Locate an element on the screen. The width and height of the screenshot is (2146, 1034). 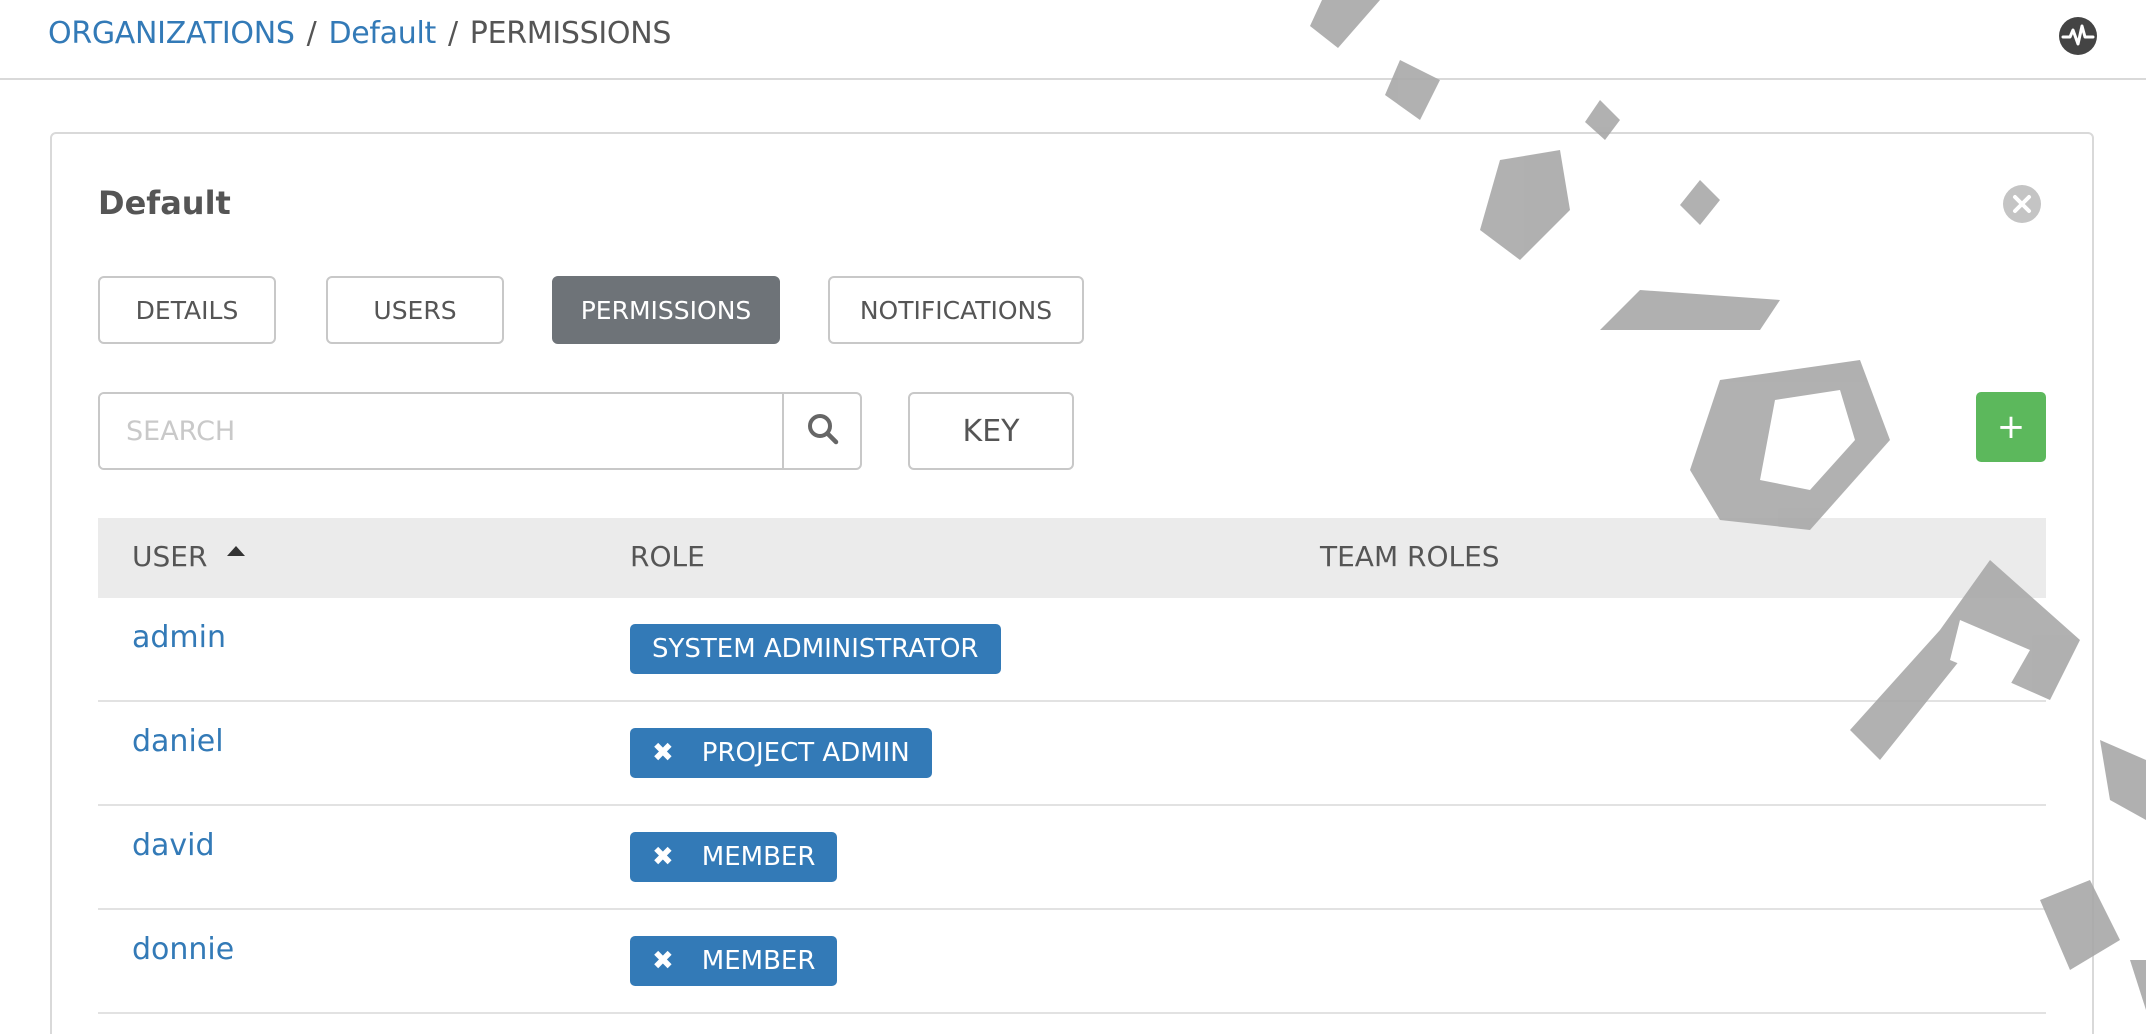
breadcrumb-org-default: Default is located at coordinates (382, 33).